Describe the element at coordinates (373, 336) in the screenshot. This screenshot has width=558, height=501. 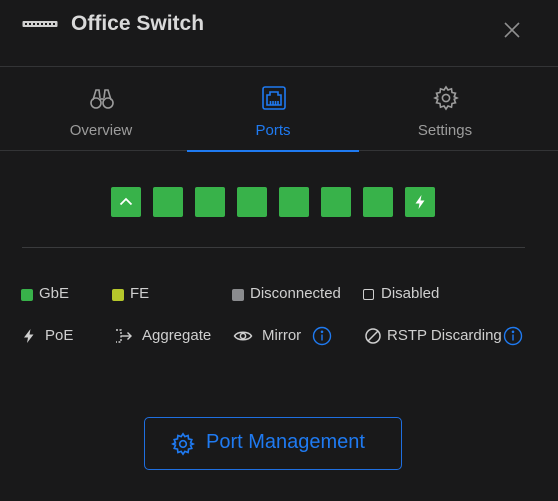
I see `blocked-circle-icon` at that location.